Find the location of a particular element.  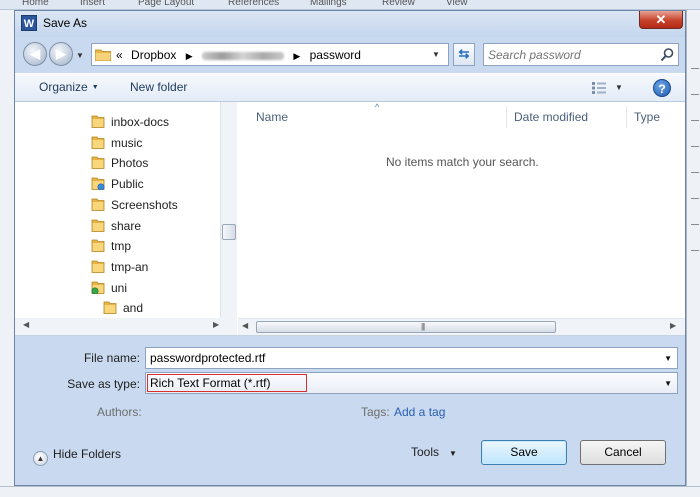

navigation-horizontal-scrollbar: ◀ ▶ is located at coordinates (126, 326).